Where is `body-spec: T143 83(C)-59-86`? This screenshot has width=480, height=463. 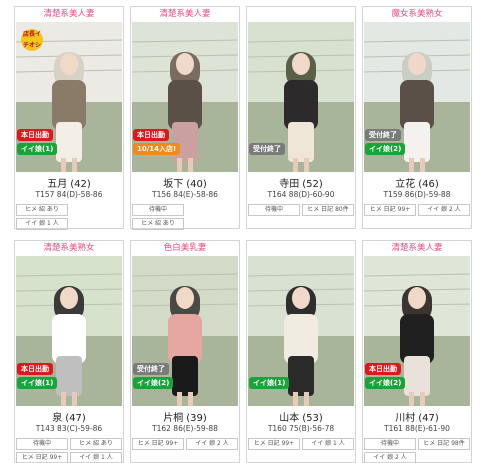
body-spec: T143 83(C)-59-86 is located at coordinates (69, 428).